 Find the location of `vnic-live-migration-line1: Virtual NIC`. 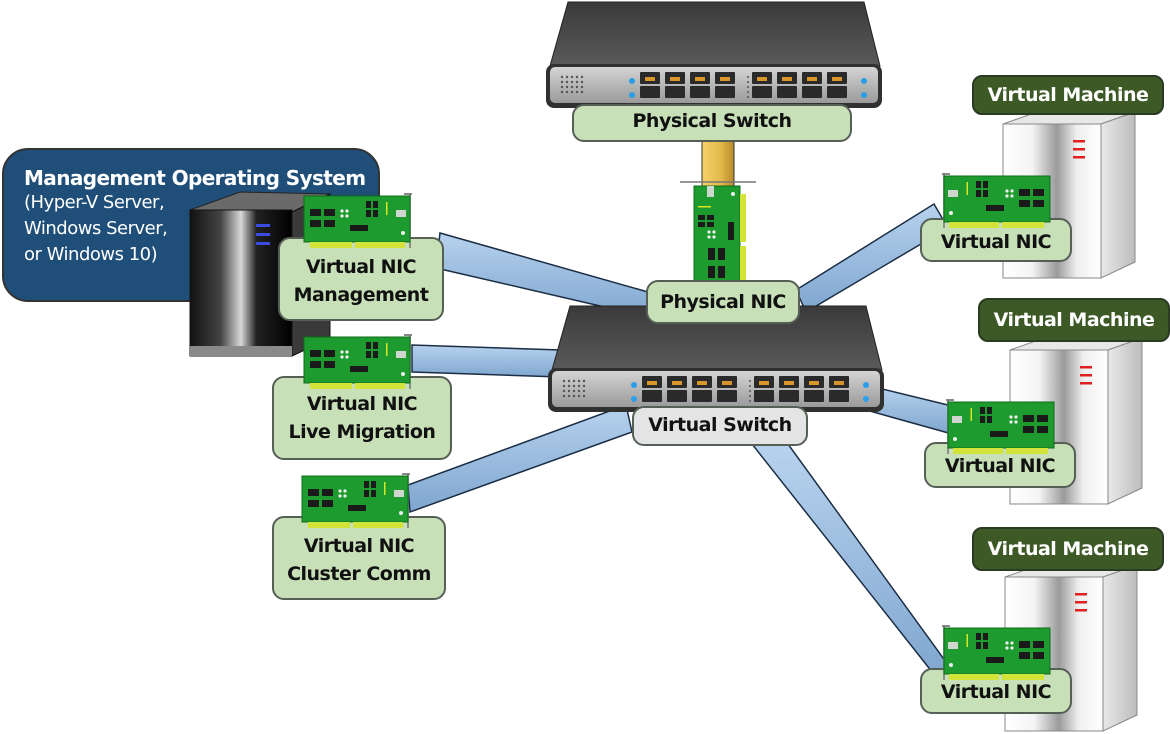

vnic-live-migration-line1: Virtual NIC is located at coordinates (362, 404).